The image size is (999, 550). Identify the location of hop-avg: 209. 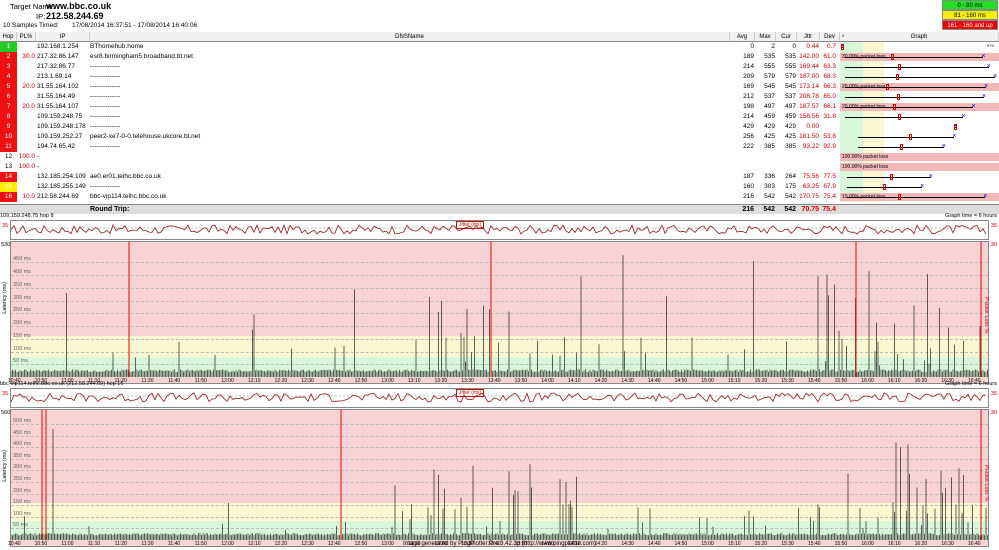
(748, 76).